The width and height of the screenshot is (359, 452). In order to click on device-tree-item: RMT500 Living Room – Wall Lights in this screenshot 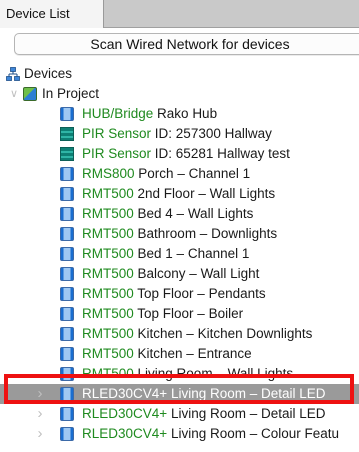, I will do `click(179, 374)`.